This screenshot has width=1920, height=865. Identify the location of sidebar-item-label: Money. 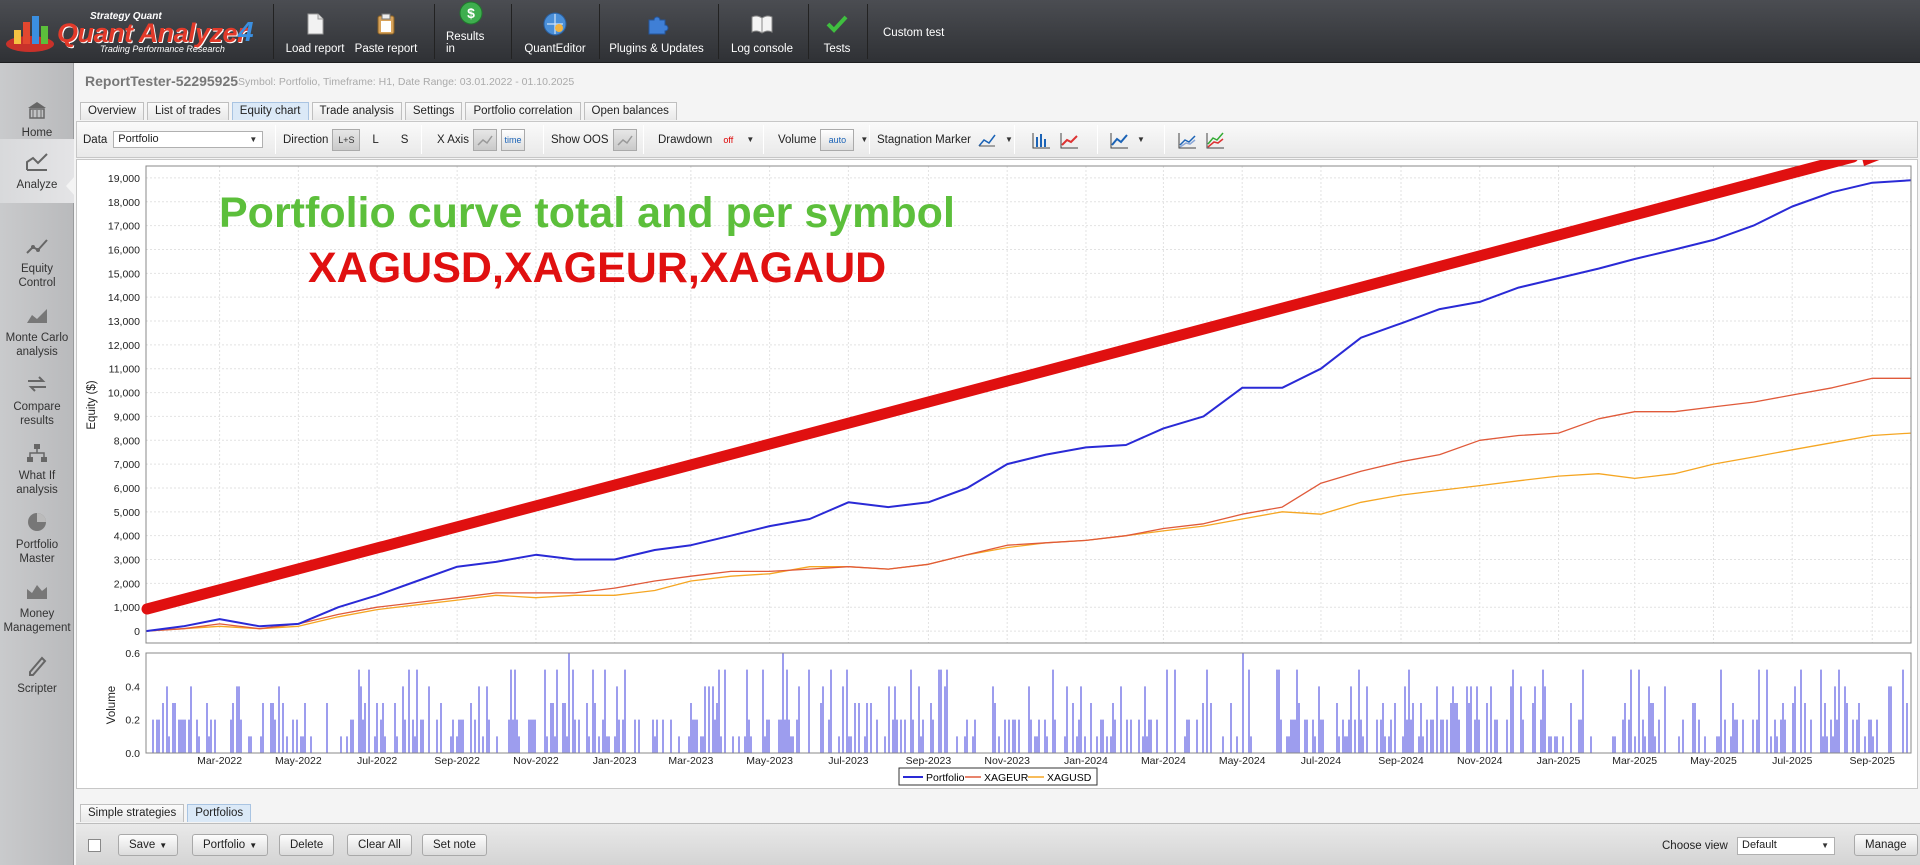
(37, 614).